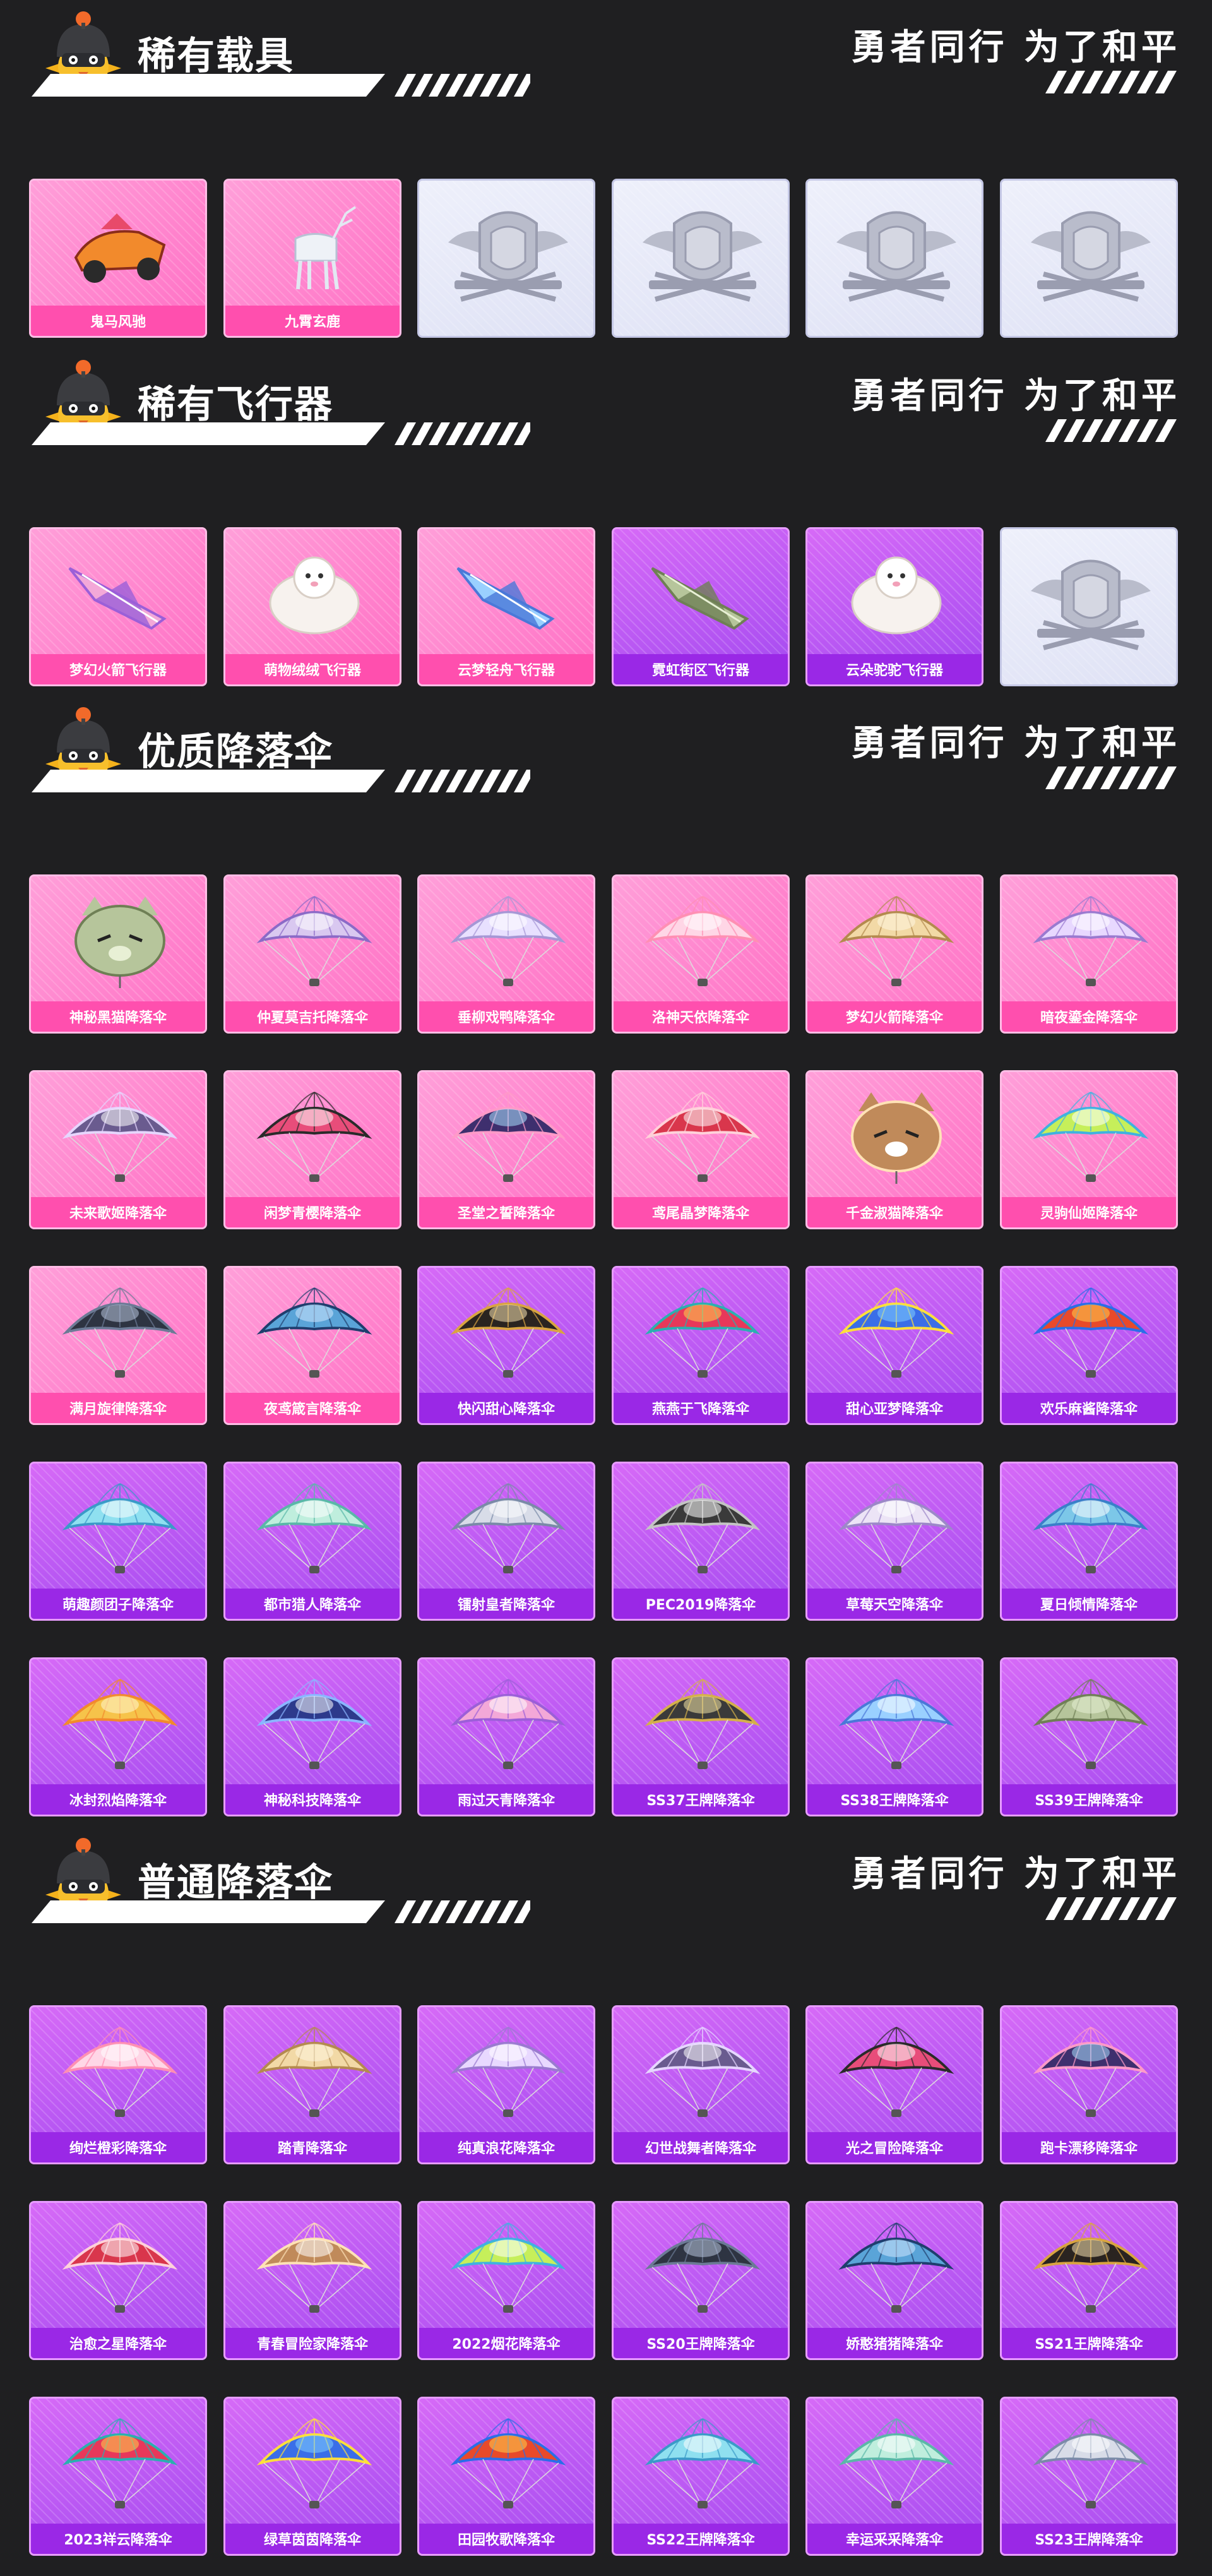 This screenshot has height=2576, width=1212. I want to click on reward-label: 夜鸢箴言降落伞, so click(312, 1408).